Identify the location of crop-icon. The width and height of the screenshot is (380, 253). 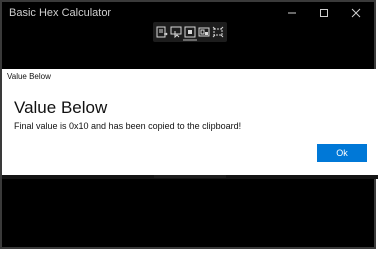
(218, 32).